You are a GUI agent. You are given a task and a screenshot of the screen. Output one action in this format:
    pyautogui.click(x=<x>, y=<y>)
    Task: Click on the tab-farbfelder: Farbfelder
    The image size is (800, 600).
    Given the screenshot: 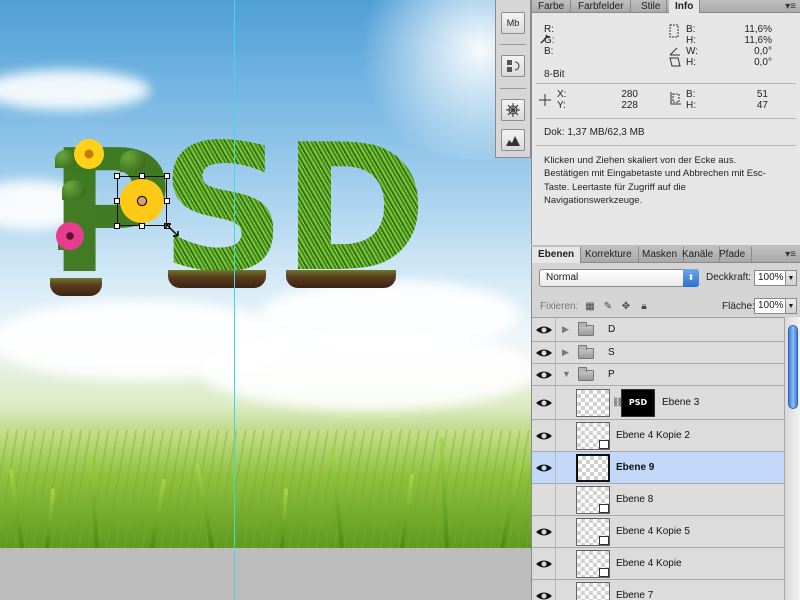 What is the action you would take?
    pyautogui.click(x=601, y=6)
    